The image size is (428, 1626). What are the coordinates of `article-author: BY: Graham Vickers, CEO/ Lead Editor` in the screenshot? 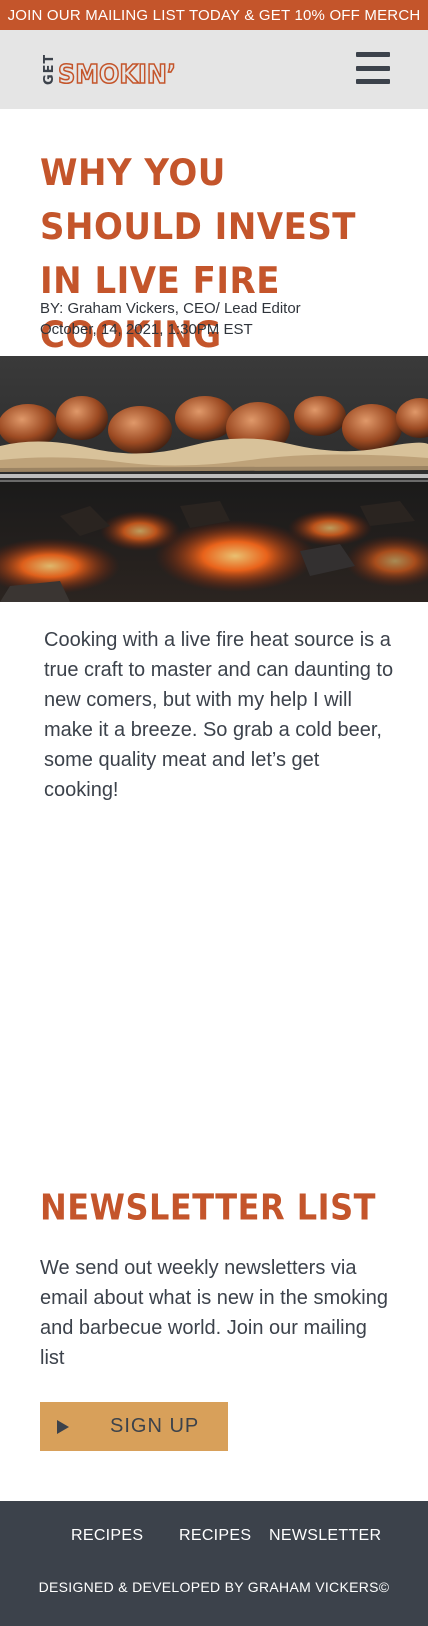 It's located at (170, 308).